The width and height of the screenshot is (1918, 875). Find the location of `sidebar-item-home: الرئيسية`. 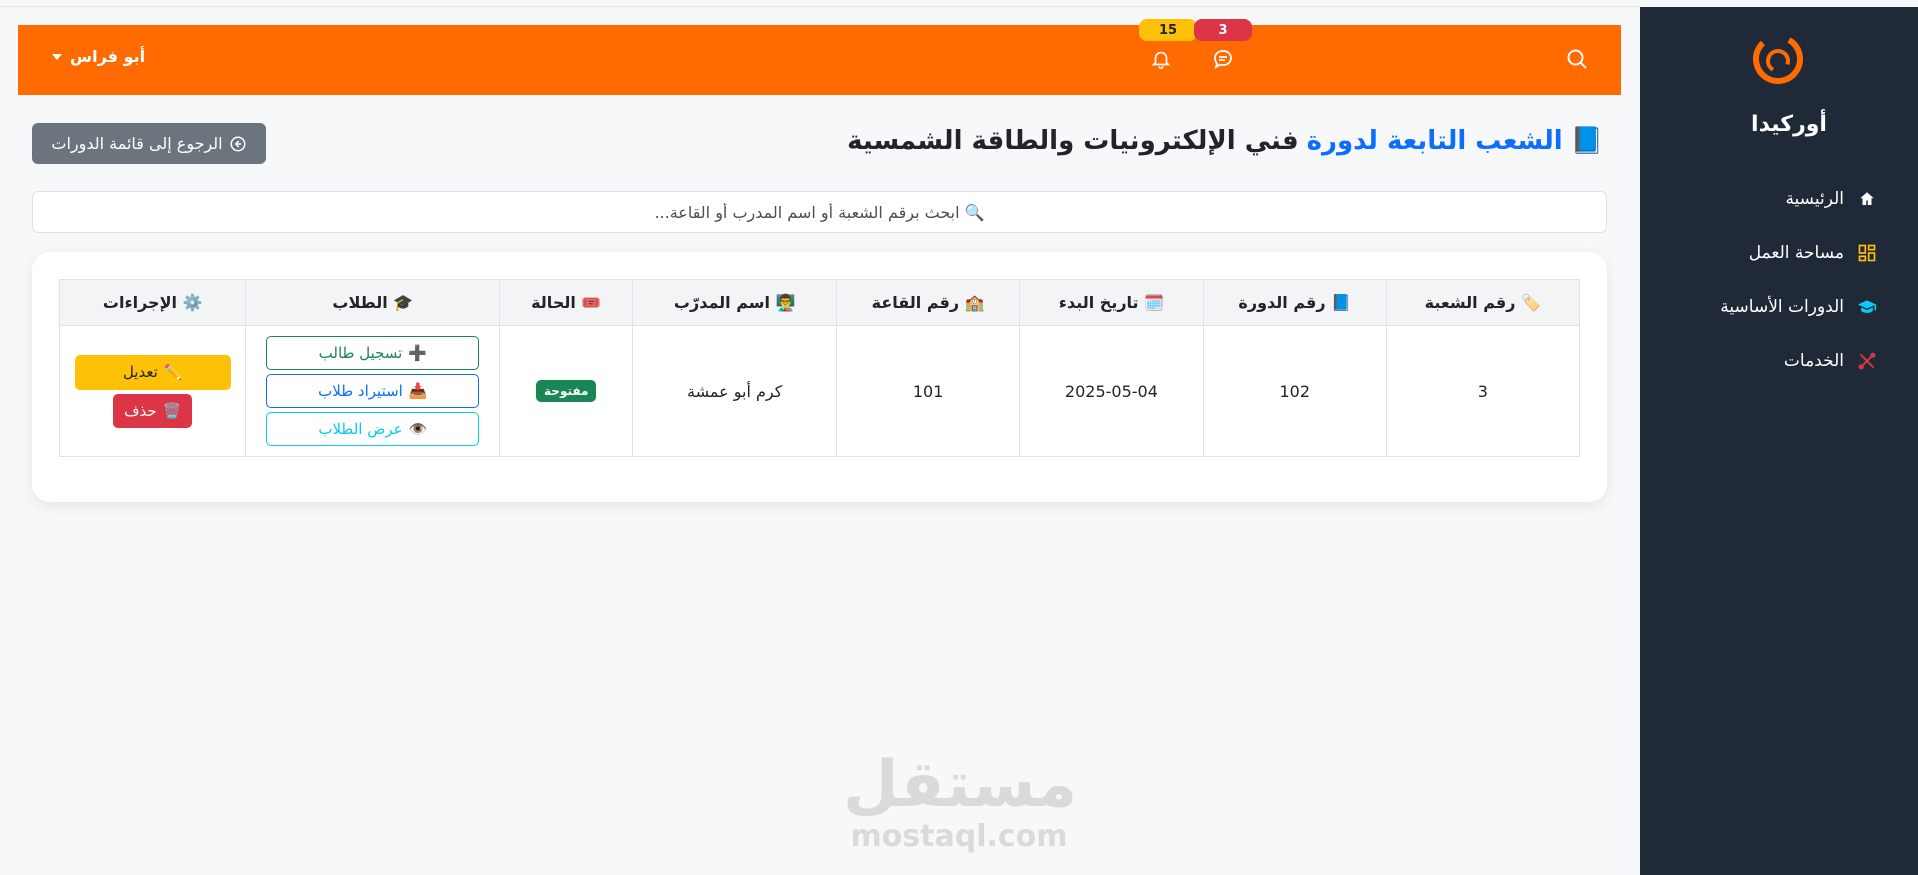

sidebar-item-home: الرئيسية is located at coordinates (1768, 199).